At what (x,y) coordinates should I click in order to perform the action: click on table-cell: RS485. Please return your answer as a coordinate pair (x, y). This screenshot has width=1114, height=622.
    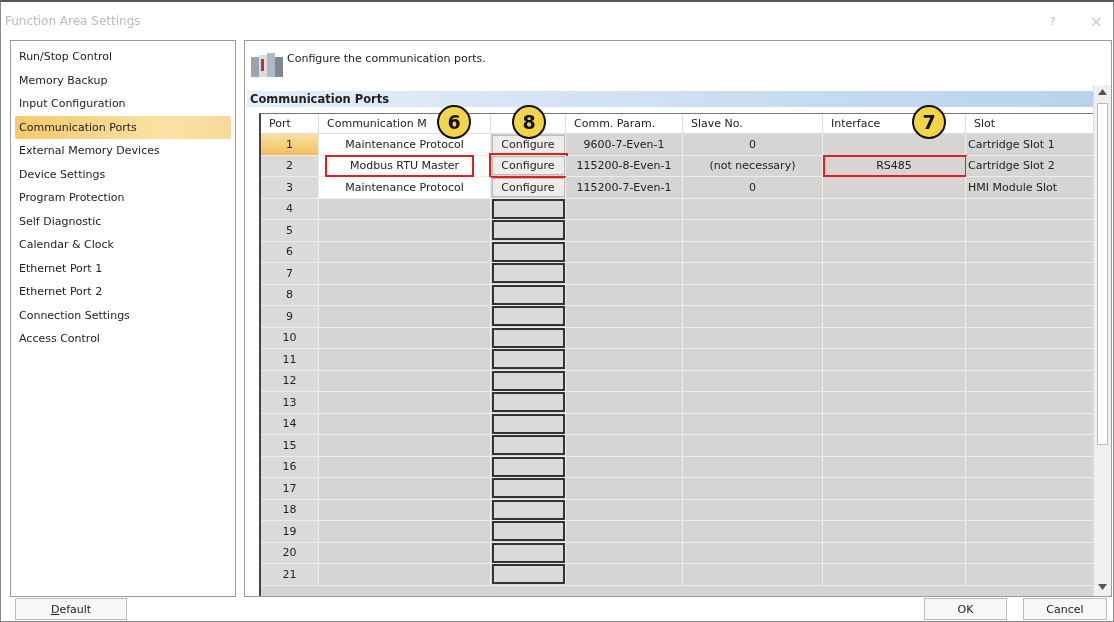
    Looking at the image, I should click on (894, 166).